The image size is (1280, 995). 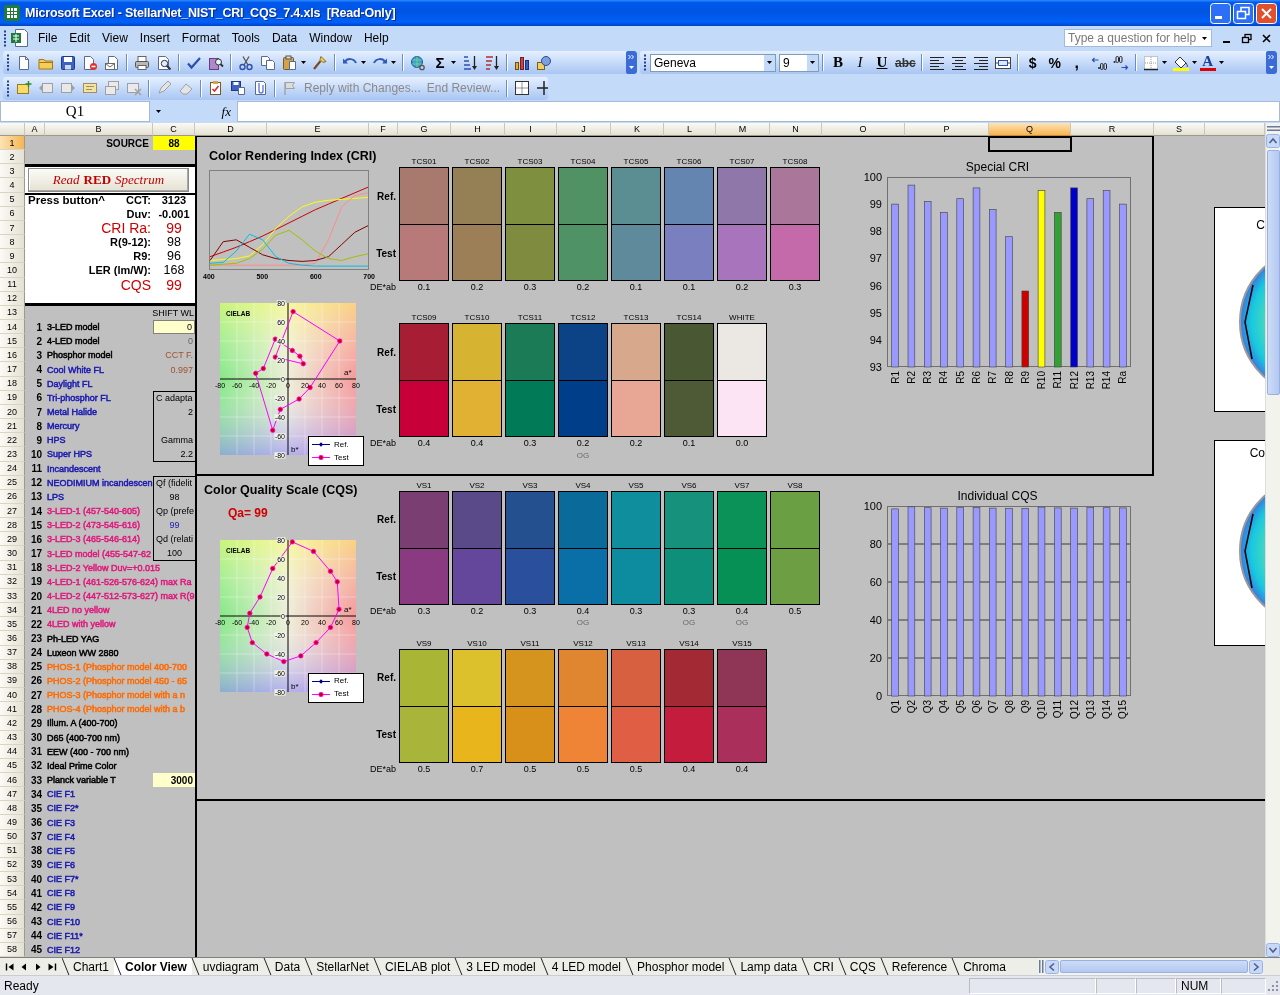 What do you see at coordinates (960, 377) in the screenshot?
I see `category-label: R5` at bounding box center [960, 377].